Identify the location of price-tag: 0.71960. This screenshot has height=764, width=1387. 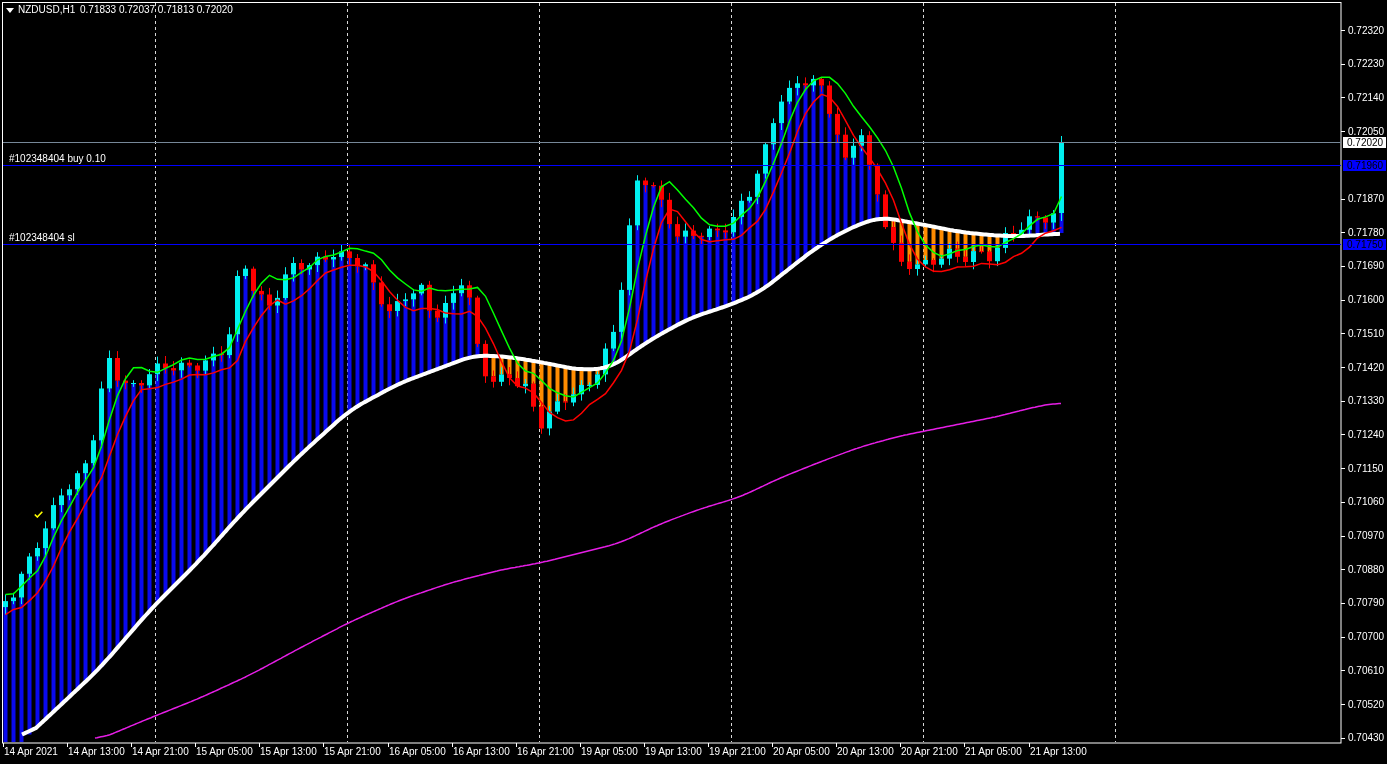
(1364, 165).